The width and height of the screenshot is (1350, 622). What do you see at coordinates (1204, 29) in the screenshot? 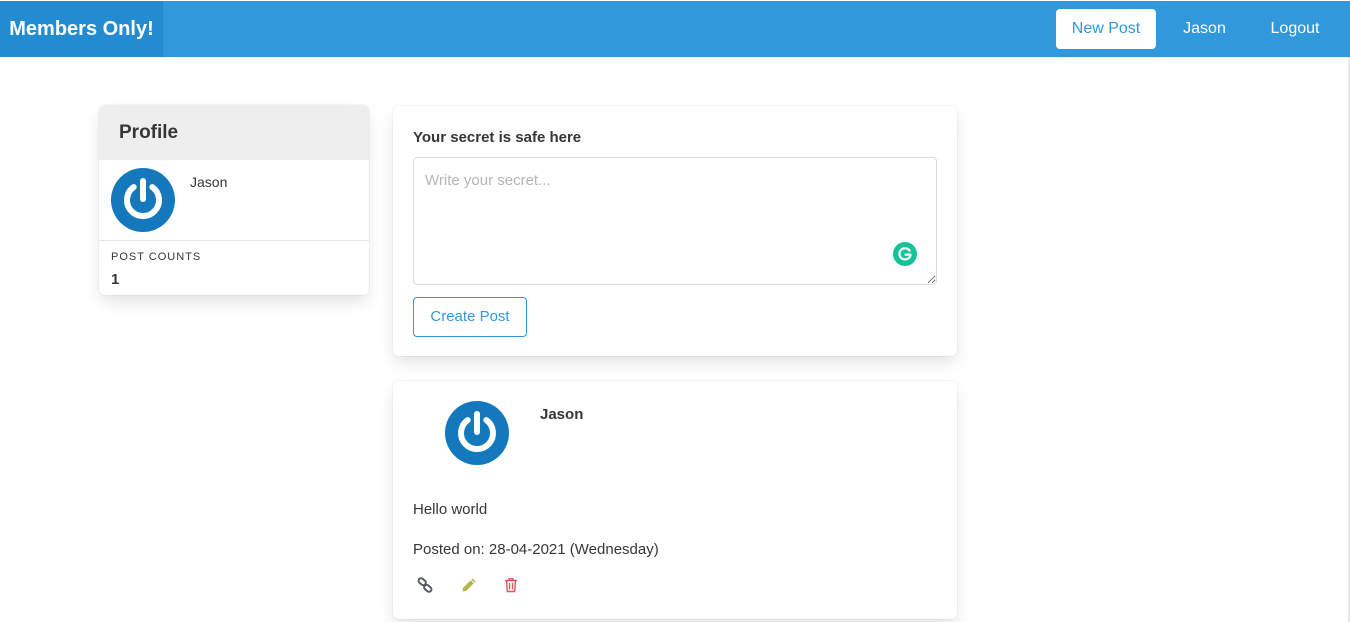
I see `nav-user-link: Jason` at bounding box center [1204, 29].